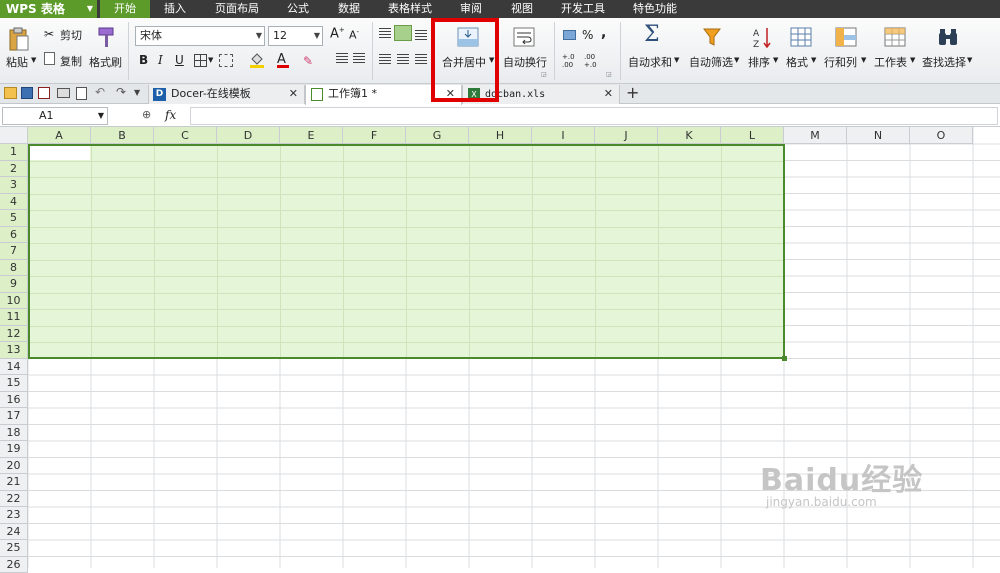 The image size is (1000, 573). Describe the element at coordinates (283, 60) in the screenshot. I see `font-color-icon: A` at that location.